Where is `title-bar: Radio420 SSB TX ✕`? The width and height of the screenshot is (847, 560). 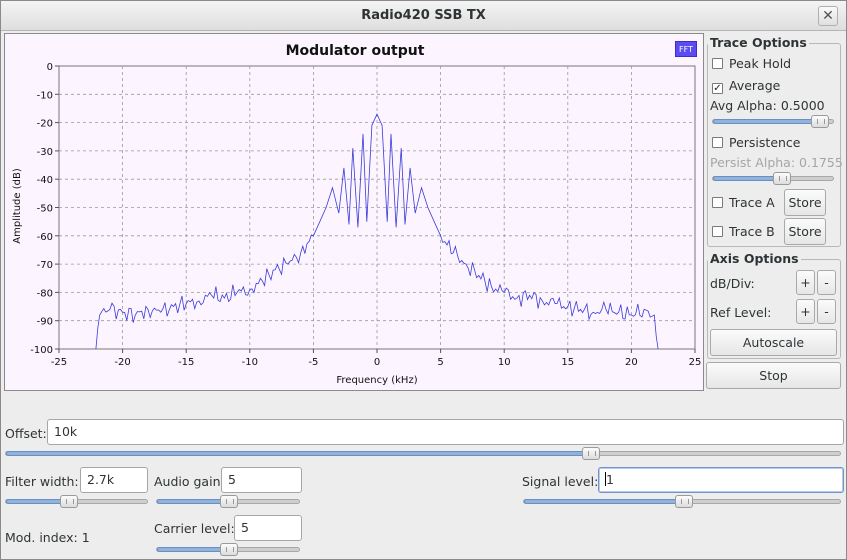
title-bar: Radio420 SSB TX ✕ is located at coordinates (423, 16).